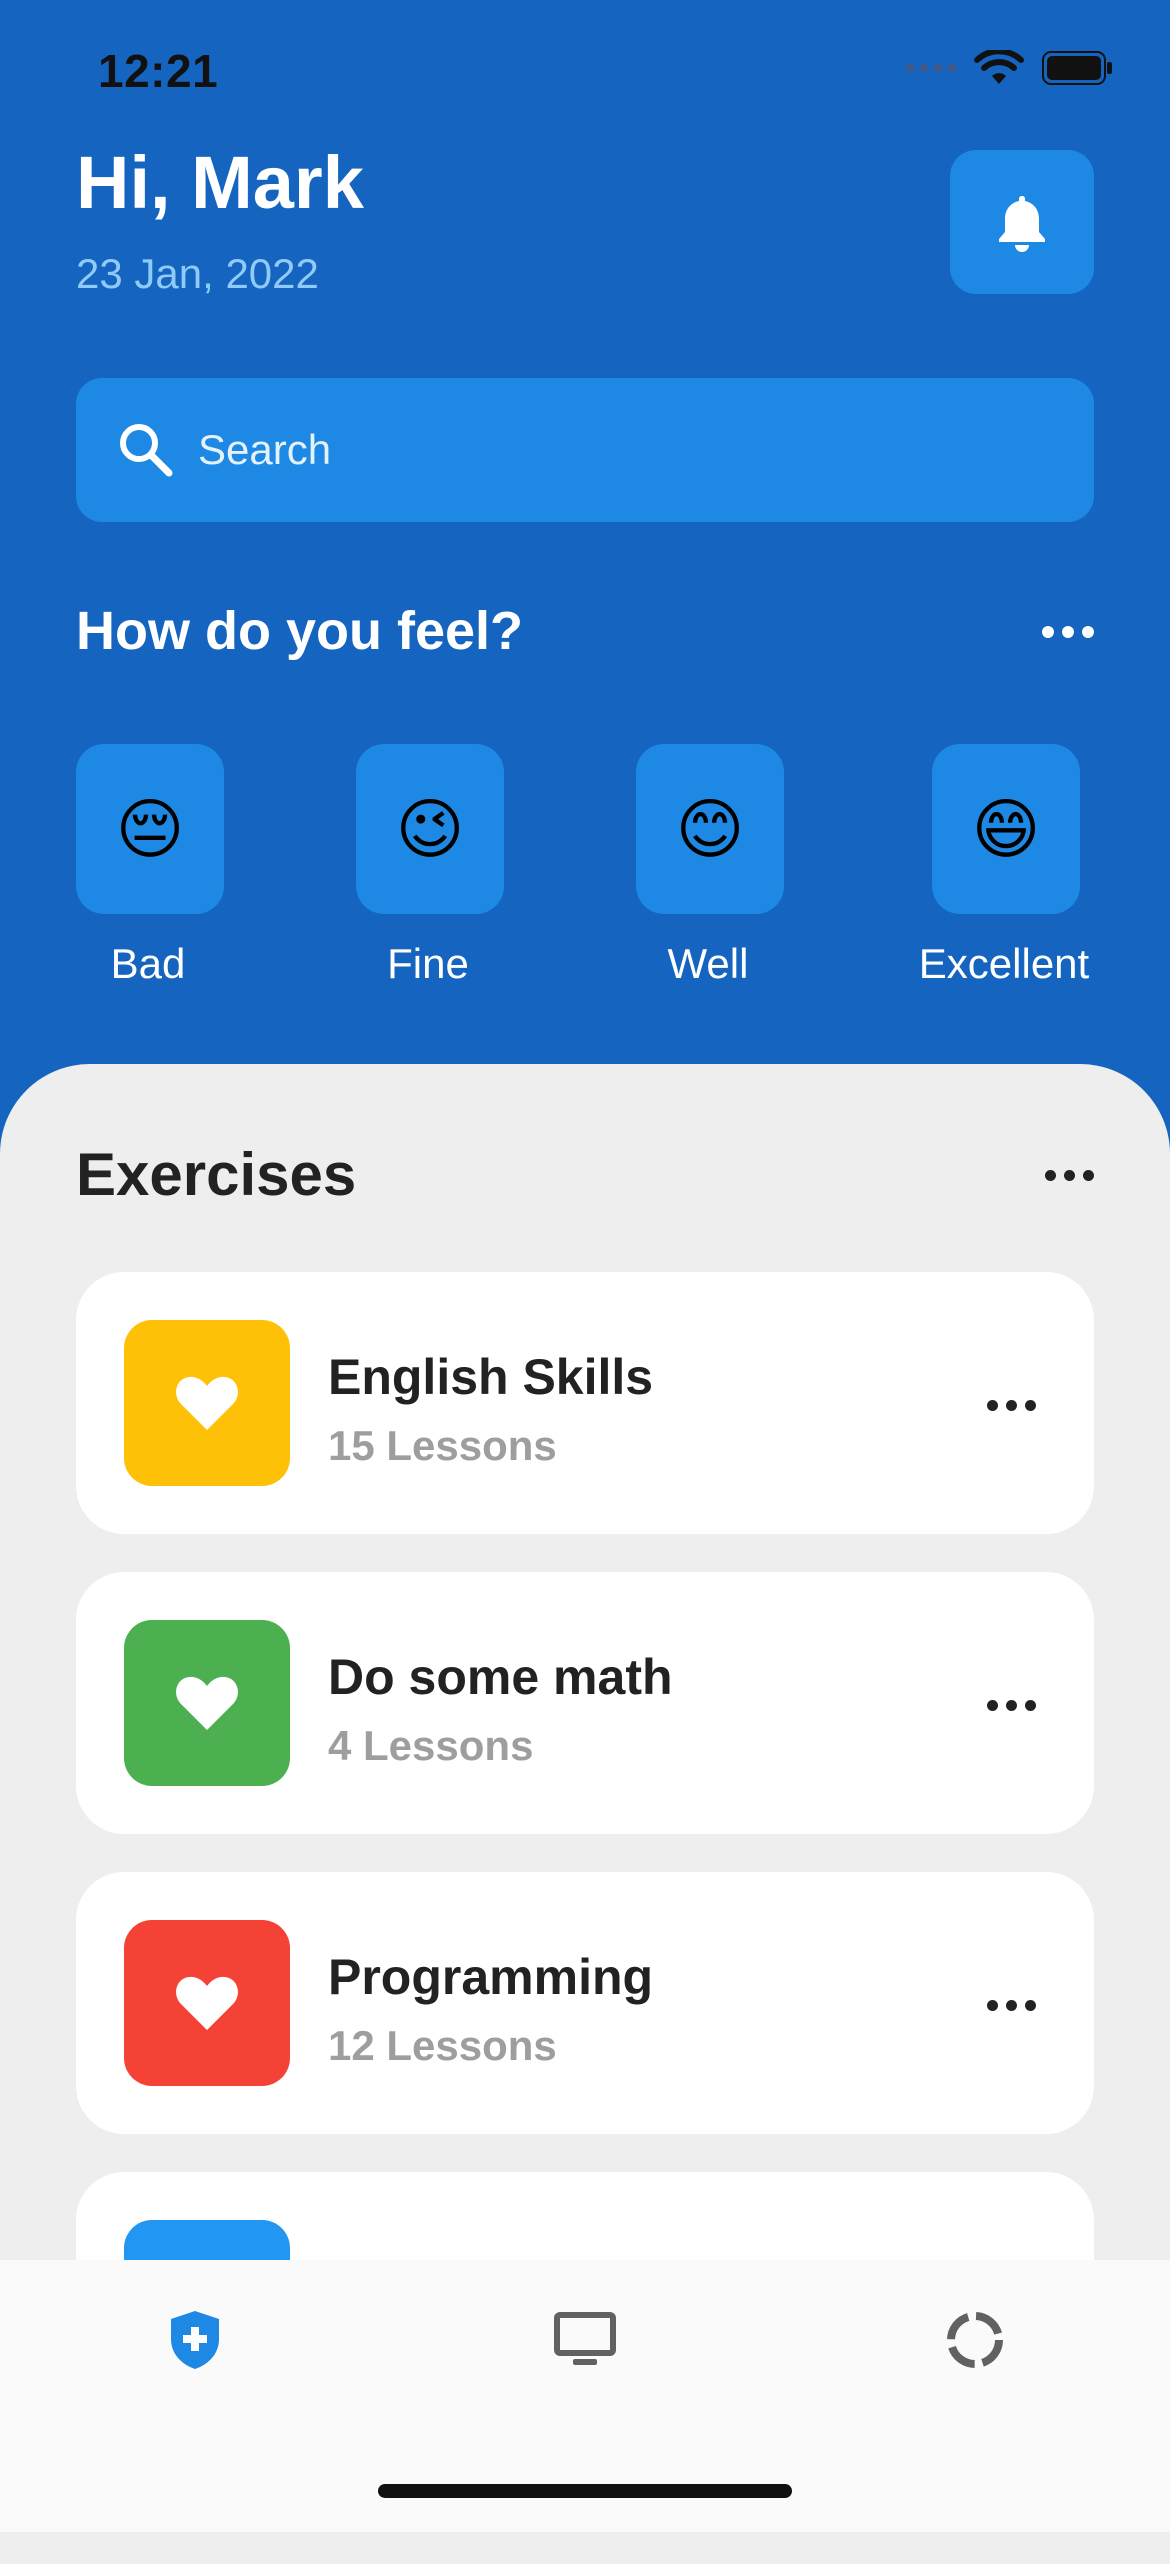  Describe the element at coordinates (1069, 1175) in the screenshot. I see `exercises-more-button` at that location.